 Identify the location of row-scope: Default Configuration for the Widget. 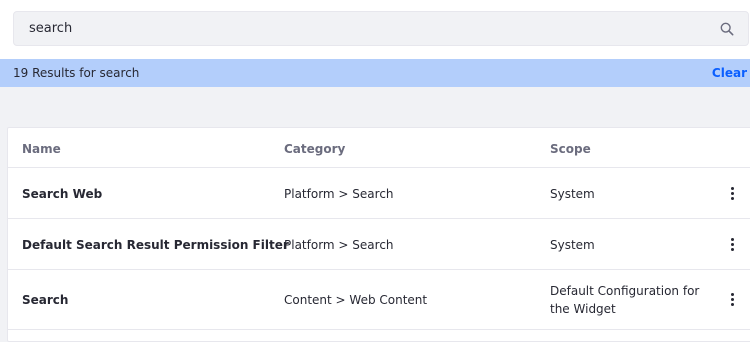
(625, 300).